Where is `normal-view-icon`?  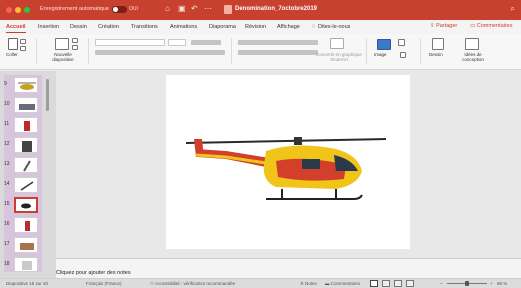
normal-view-icon is located at coordinates (374, 283).